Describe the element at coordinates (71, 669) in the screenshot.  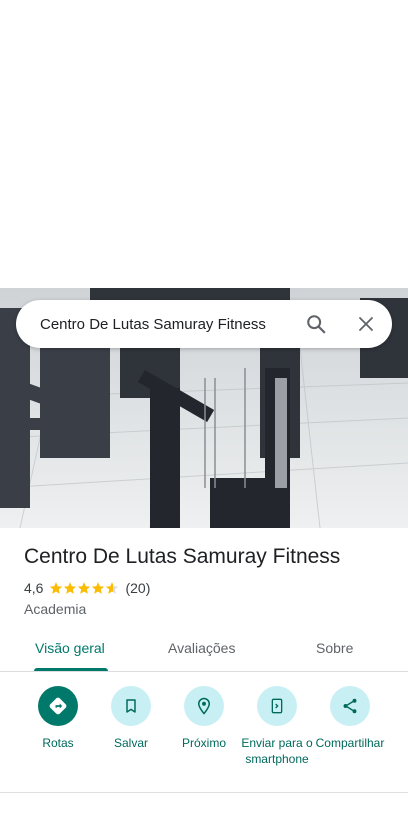
I see `active-tab-indicator` at that location.